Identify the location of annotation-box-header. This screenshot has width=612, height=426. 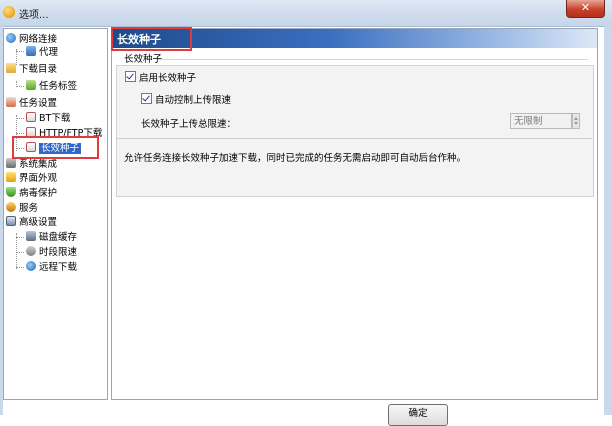
(151, 39).